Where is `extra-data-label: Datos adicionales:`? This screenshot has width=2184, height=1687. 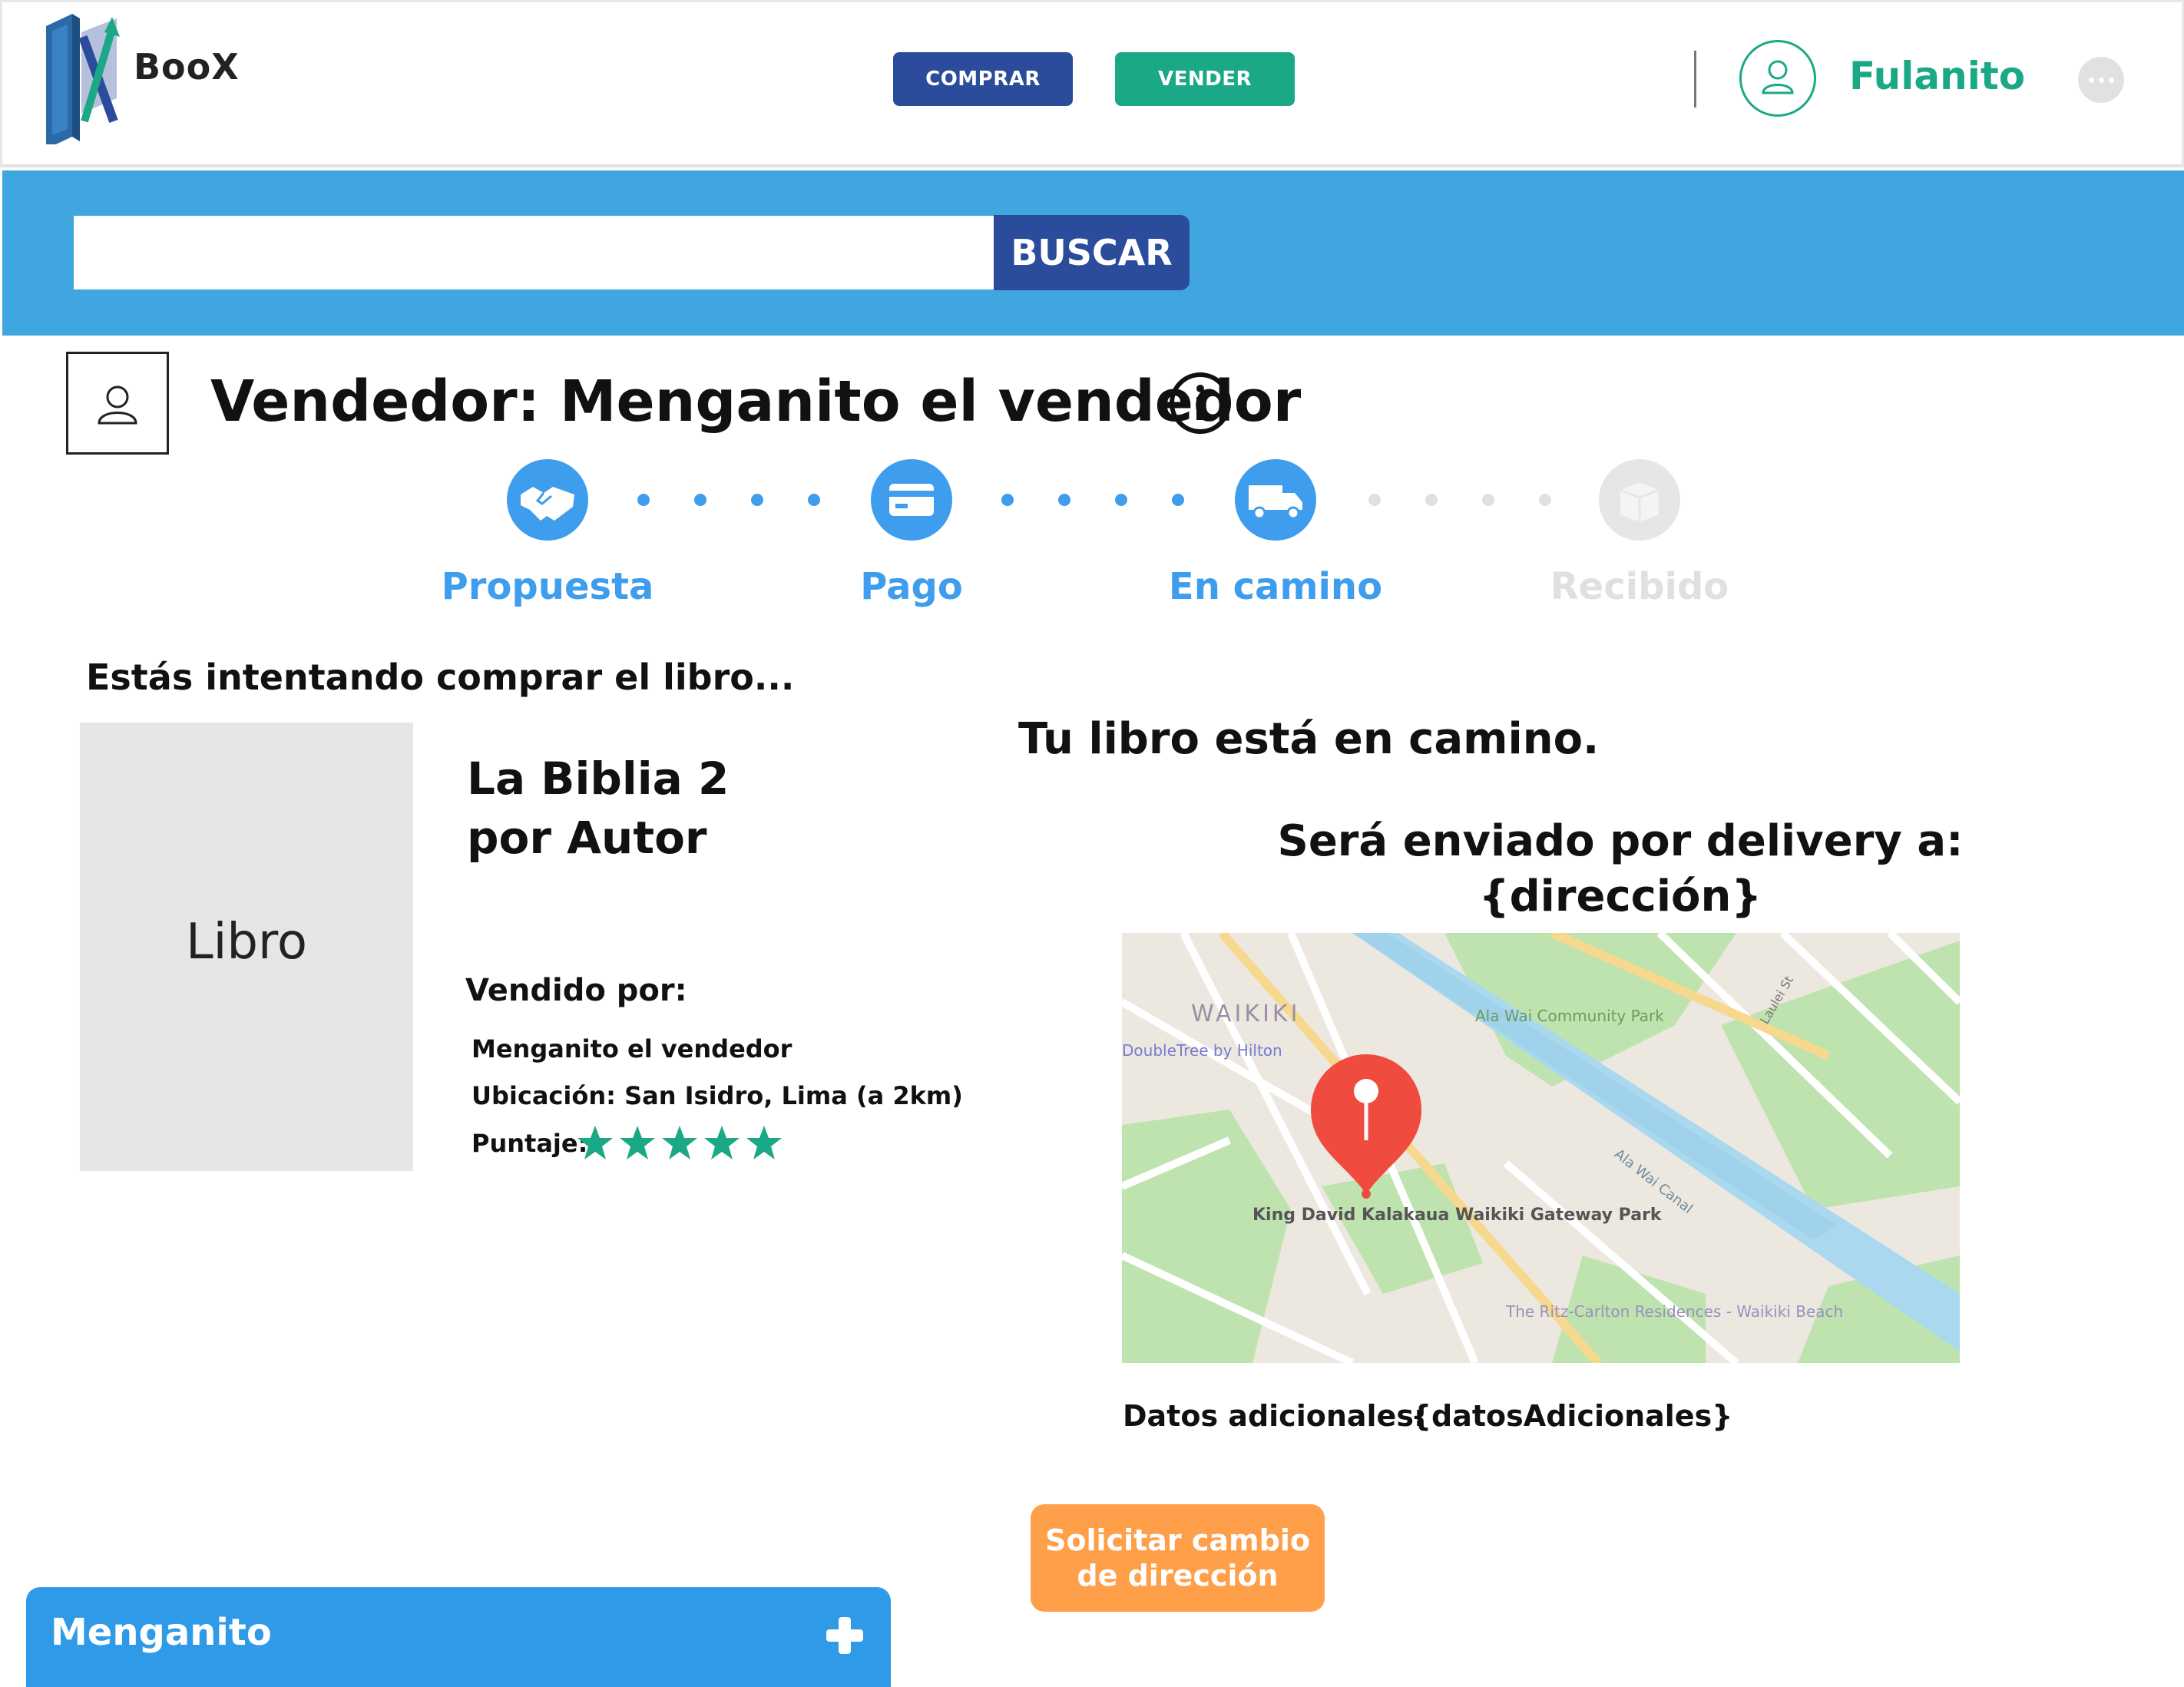
extra-data-label: Datos adicionales: is located at coordinates (1274, 1416).